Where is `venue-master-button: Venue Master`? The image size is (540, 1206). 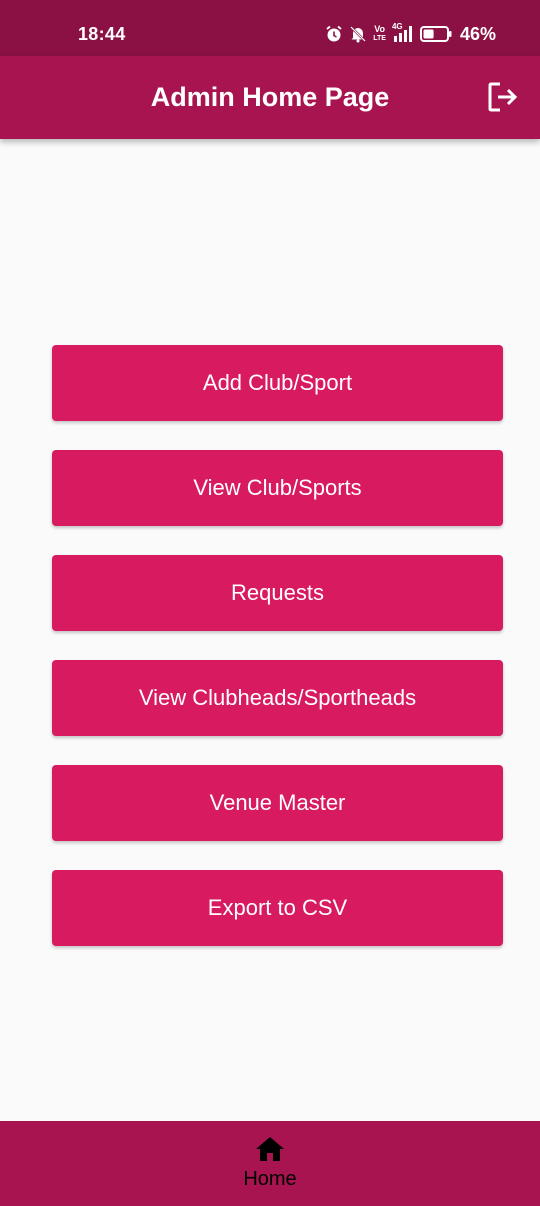 venue-master-button: Venue Master is located at coordinates (277, 803).